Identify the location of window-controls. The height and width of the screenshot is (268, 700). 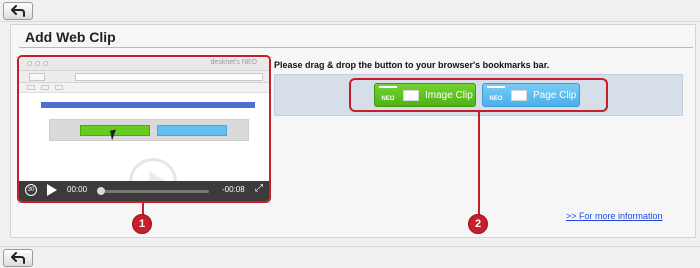
(37, 63).